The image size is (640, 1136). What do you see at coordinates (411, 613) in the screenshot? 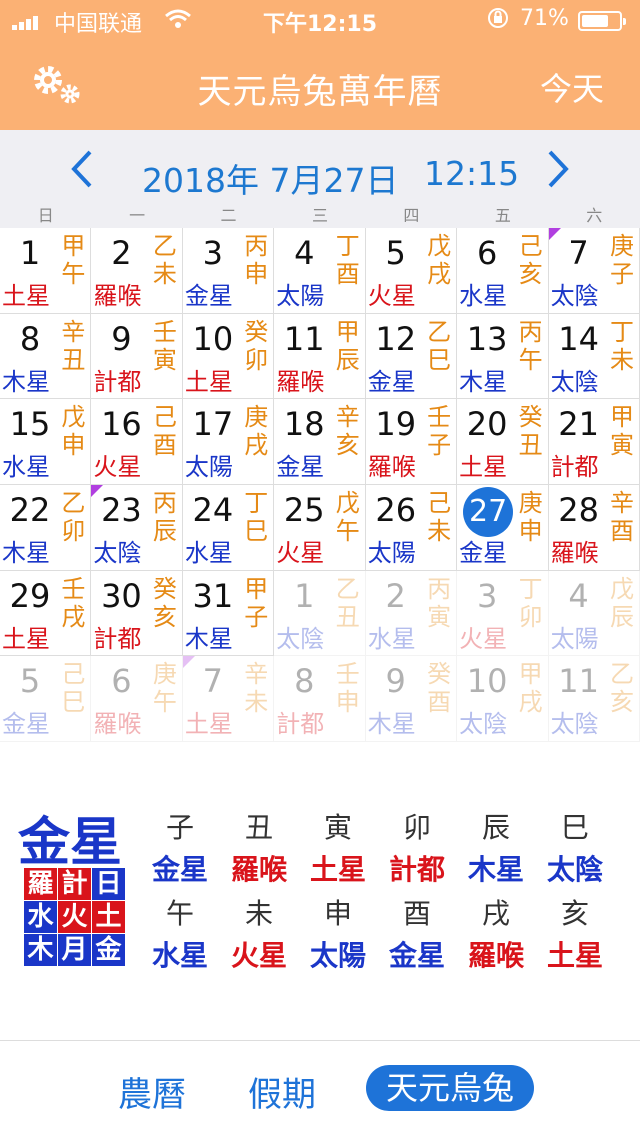
I see `calendar-day: 2 丙寅 水星` at bounding box center [411, 613].